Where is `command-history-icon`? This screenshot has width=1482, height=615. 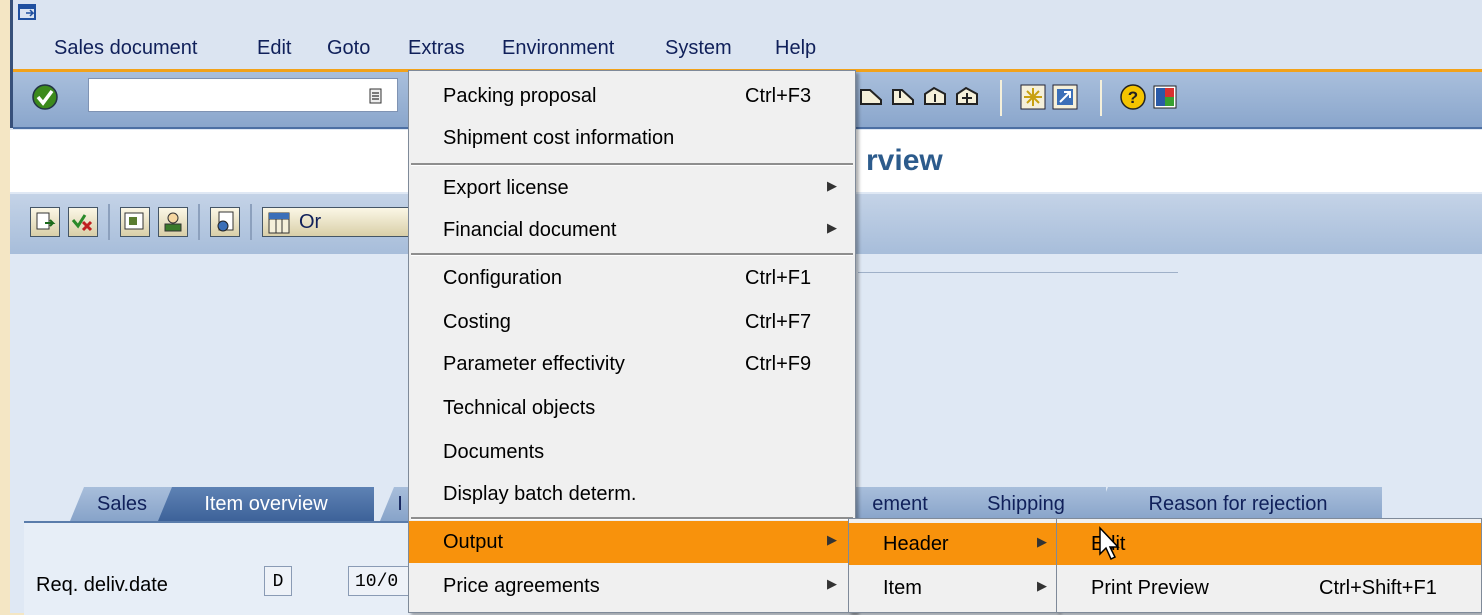
command-history-icon is located at coordinates (376, 96).